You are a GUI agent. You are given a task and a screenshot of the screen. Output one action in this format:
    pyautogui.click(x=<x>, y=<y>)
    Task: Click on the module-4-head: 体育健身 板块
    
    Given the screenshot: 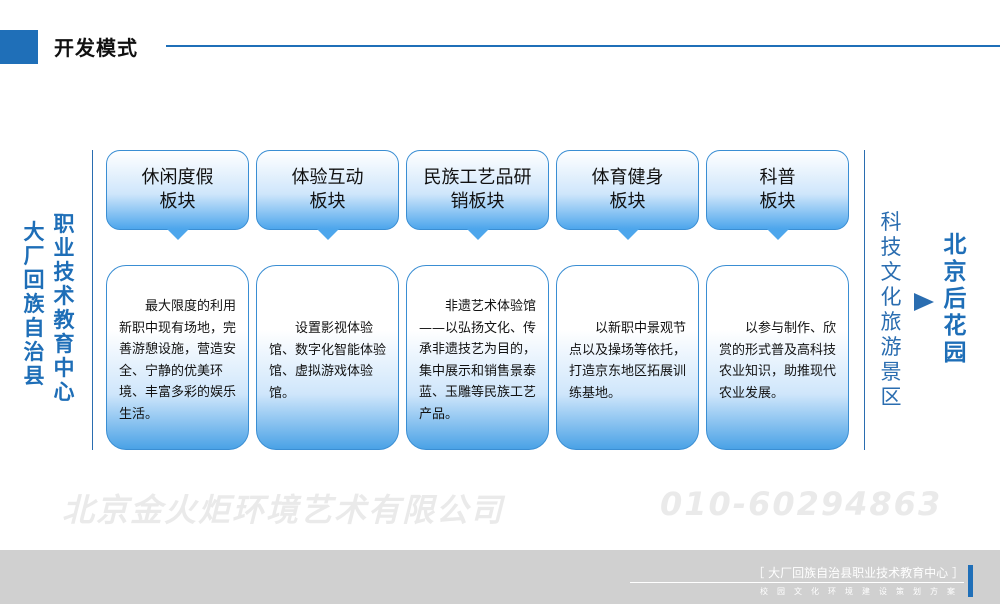 What is the action you would take?
    pyautogui.click(x=627, y=195)
    